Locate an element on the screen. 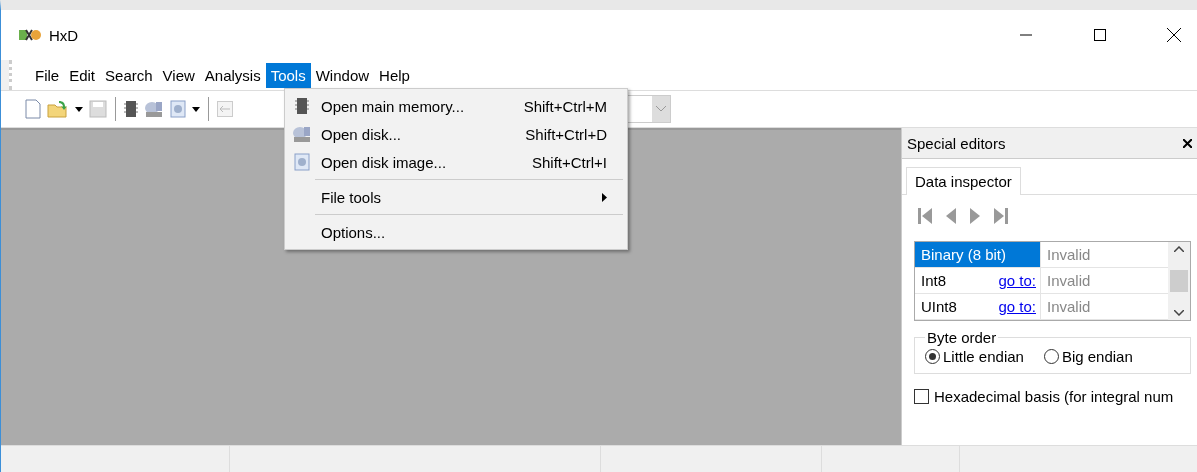 The height and width of the screenshot is (472, 1197). panel-title: Special editors is located at coordinates (956, 143).